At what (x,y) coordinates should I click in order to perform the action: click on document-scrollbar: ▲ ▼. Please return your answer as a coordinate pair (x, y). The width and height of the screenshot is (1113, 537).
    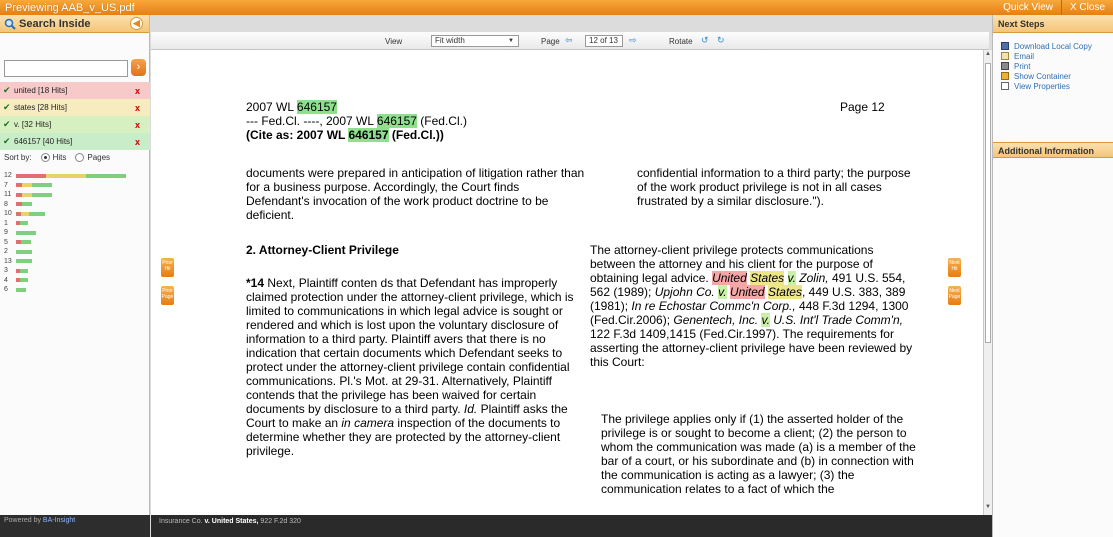
    Looking at the image, I should click on (987, 282).